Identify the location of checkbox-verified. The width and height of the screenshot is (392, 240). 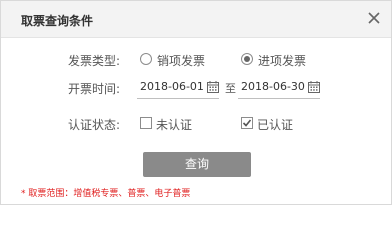
(247, 123).